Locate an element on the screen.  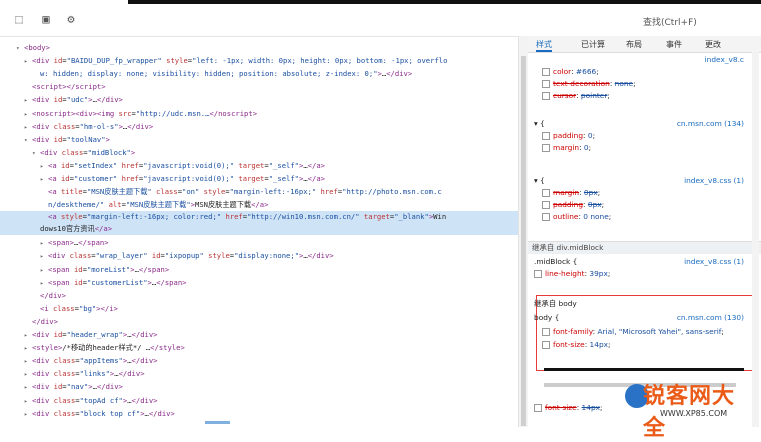
dom-node-line: <i class="bg"></i> is located at coordinates (263, 308).